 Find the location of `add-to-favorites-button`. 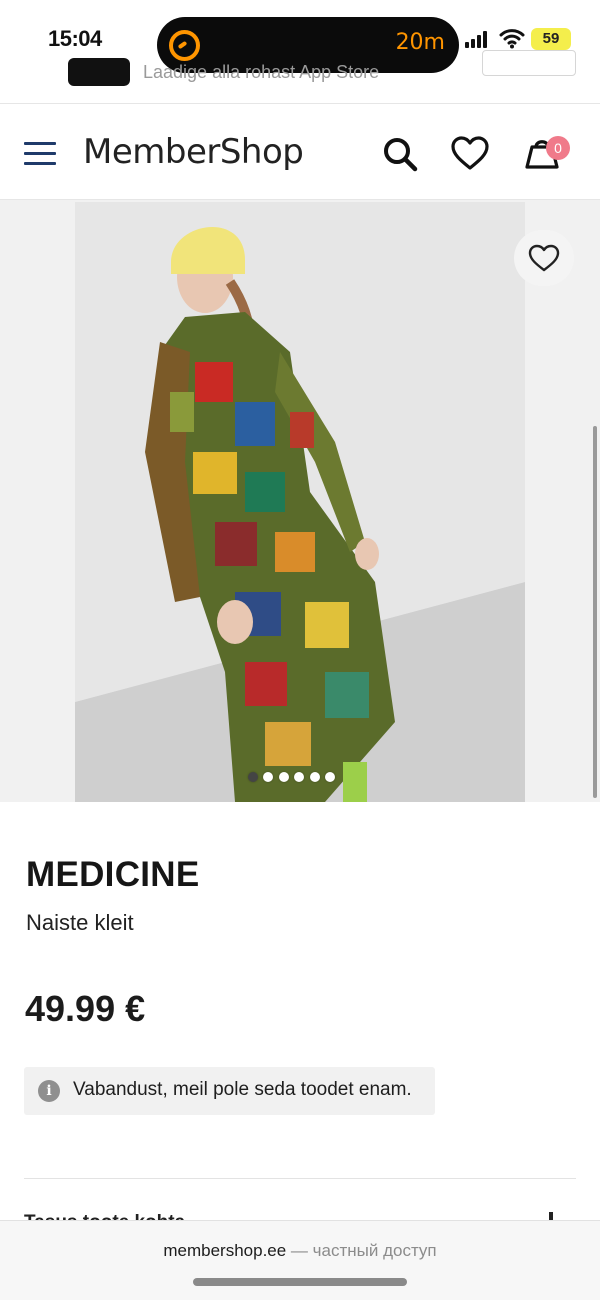

add-to-favorites-button is located at coordinates (544, 258).